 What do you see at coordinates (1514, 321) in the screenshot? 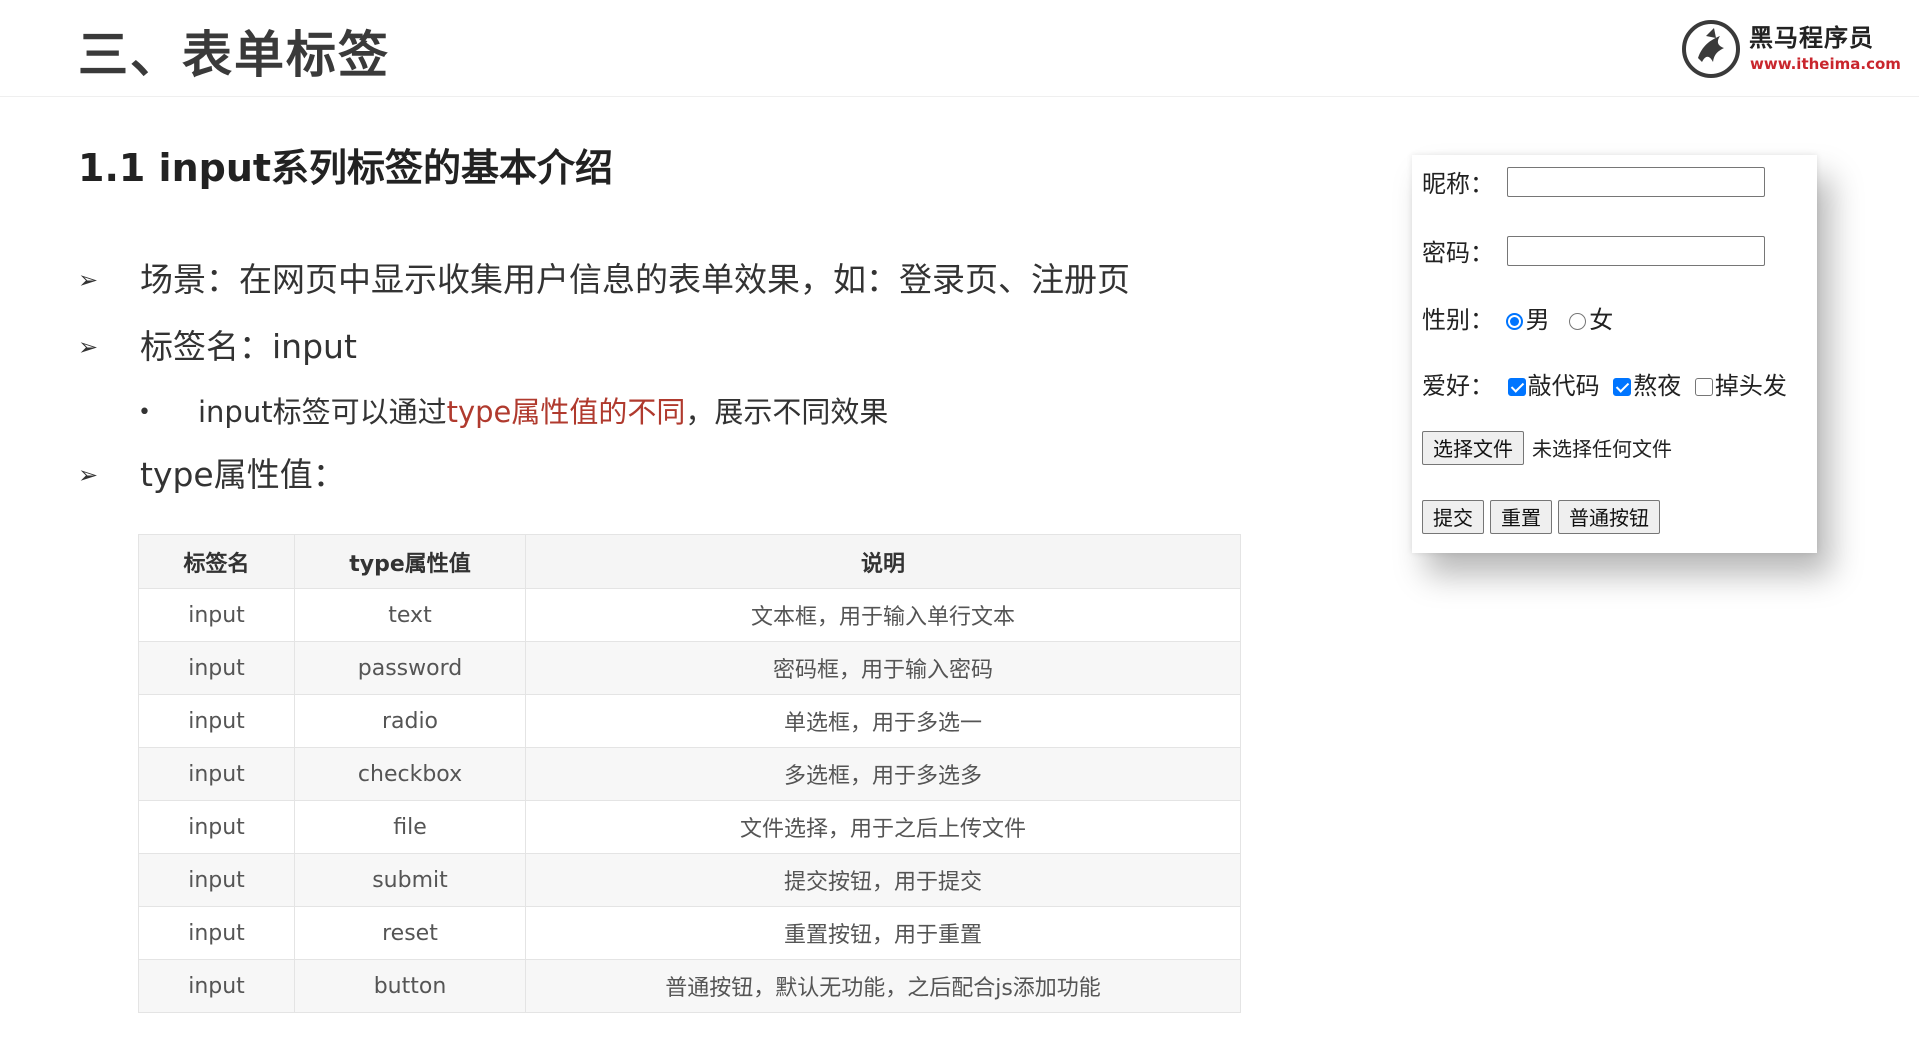
I see `gender-male-radio` at bounding box center [1514, 321].